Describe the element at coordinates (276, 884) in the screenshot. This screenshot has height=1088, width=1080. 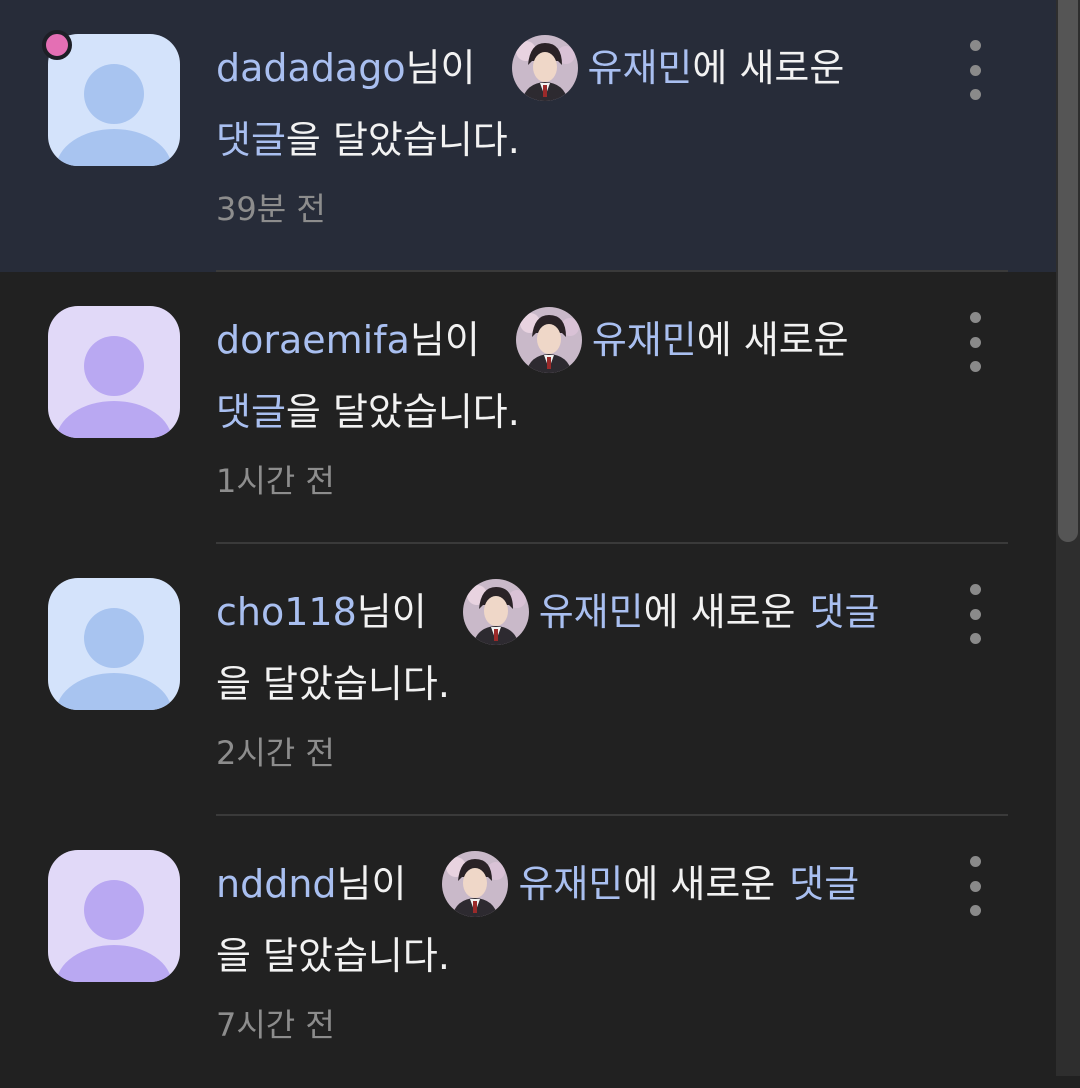
I see `username-link: nddnd` at that location.